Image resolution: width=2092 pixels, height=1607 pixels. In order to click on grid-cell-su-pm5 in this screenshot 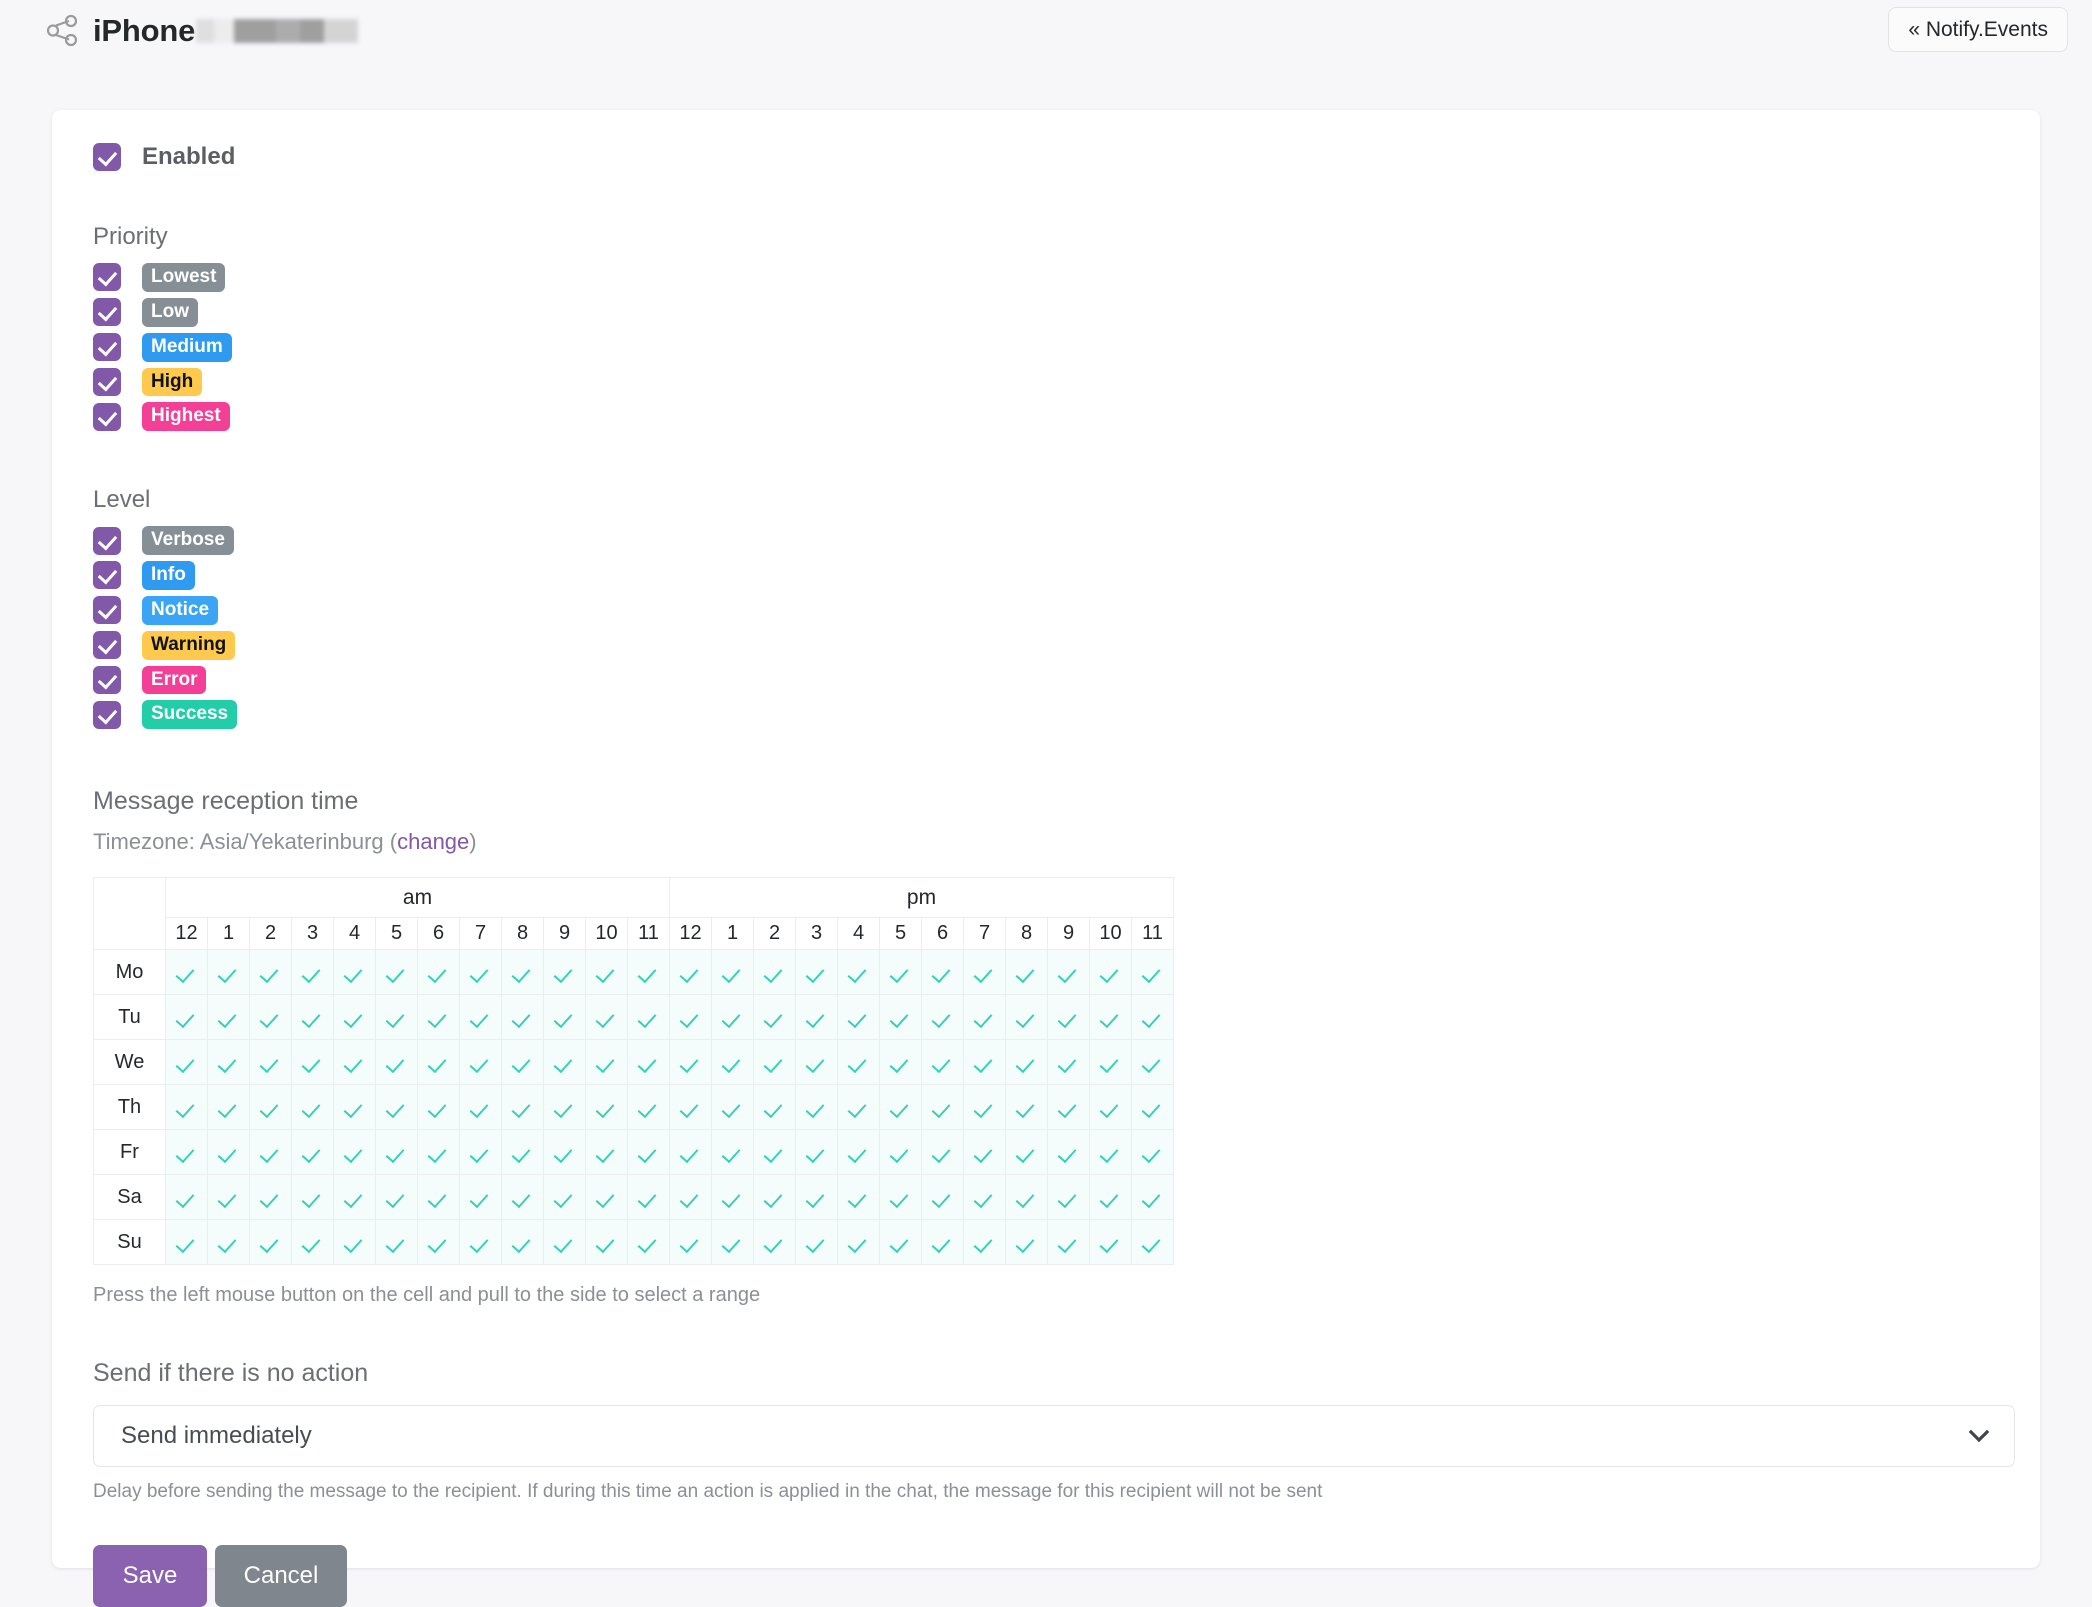, I will do `click(900, 1242)`.